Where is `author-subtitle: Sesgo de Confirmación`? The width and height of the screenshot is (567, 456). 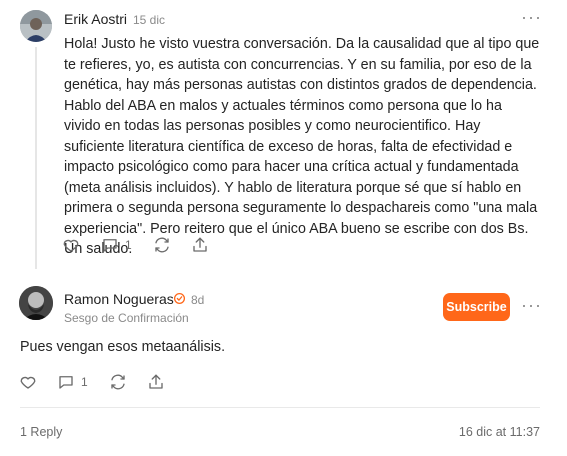 author-subtitle: Sesgo de Confirmación is located at coordinates (126, 318).